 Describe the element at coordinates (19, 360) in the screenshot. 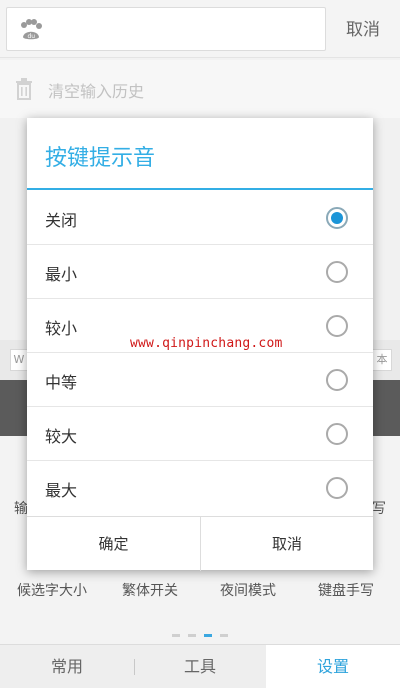

I see `candidate-left-fragment: W` at that location.